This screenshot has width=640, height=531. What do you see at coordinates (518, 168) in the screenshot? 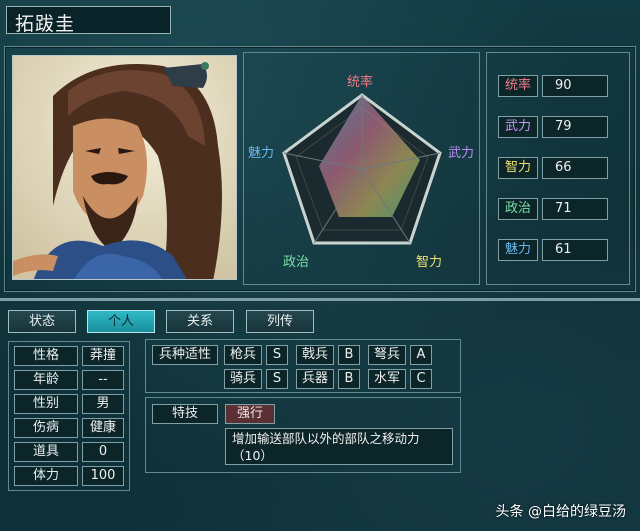
I see `stat-label: 智力` at bounding box center [518, 168].